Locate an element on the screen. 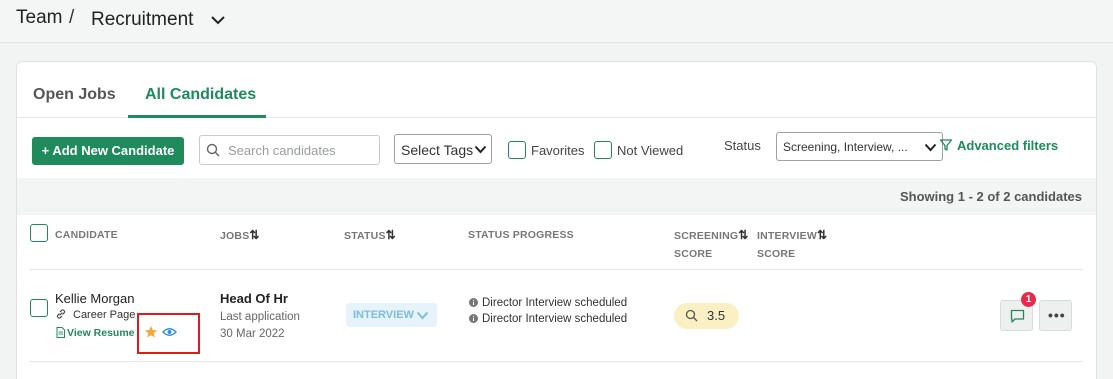 The image size is (1113, 379). header-status-progress: STATUS PROGRESS is located at coordinates (521, 235).